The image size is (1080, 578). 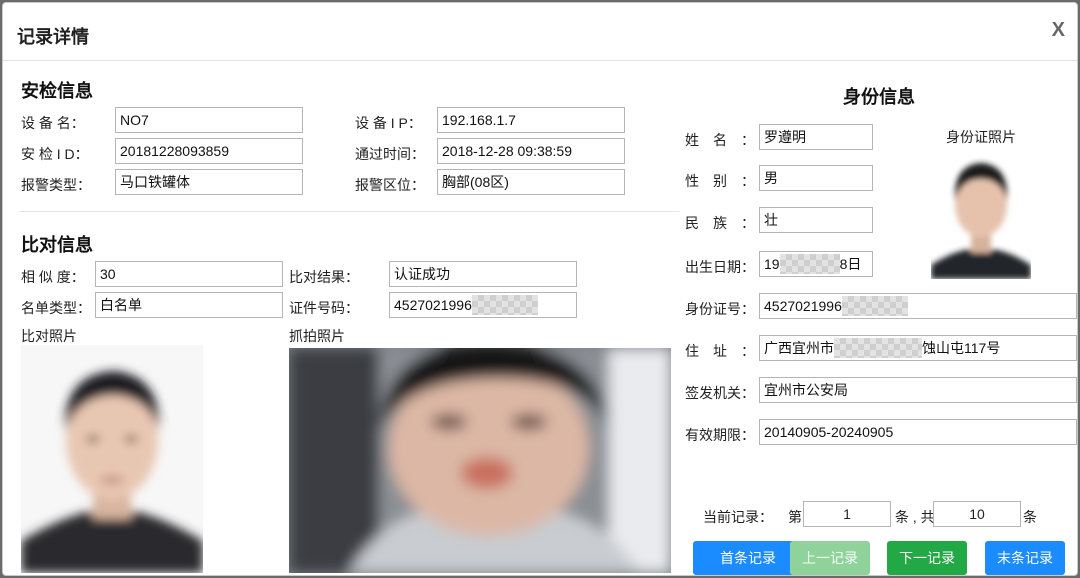 I want to click on similarity-label: 相 似 度：, so click(x=53, y=277).